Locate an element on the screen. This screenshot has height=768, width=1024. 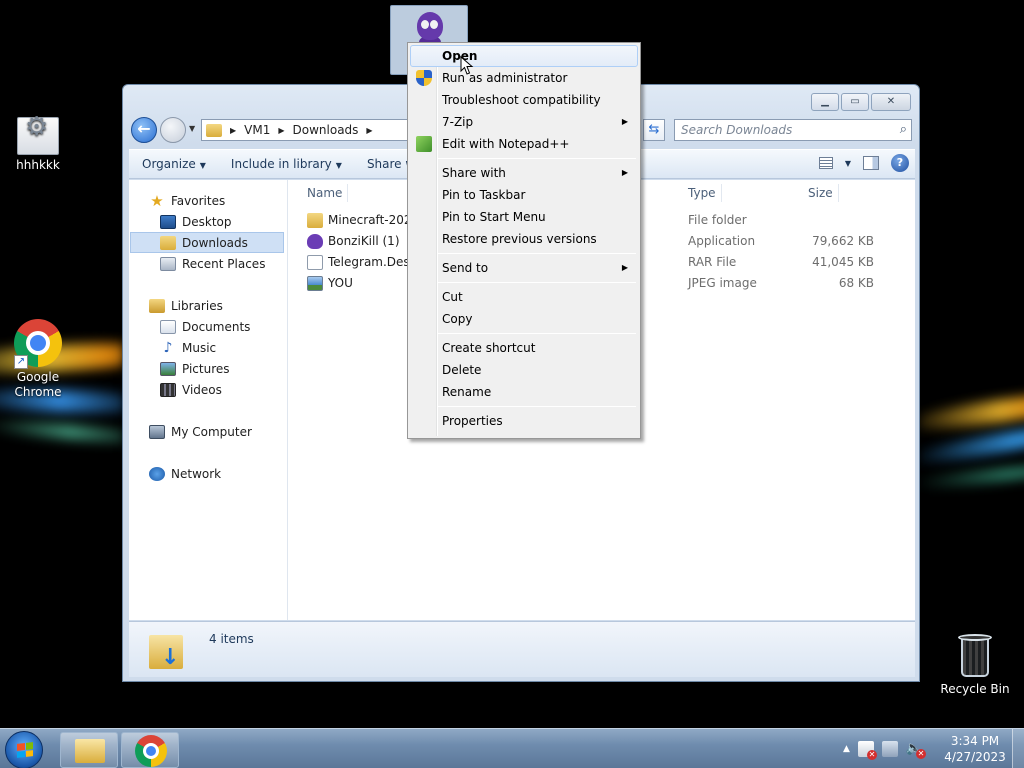
column-header-name: Name is located at coordinates (328, 193).